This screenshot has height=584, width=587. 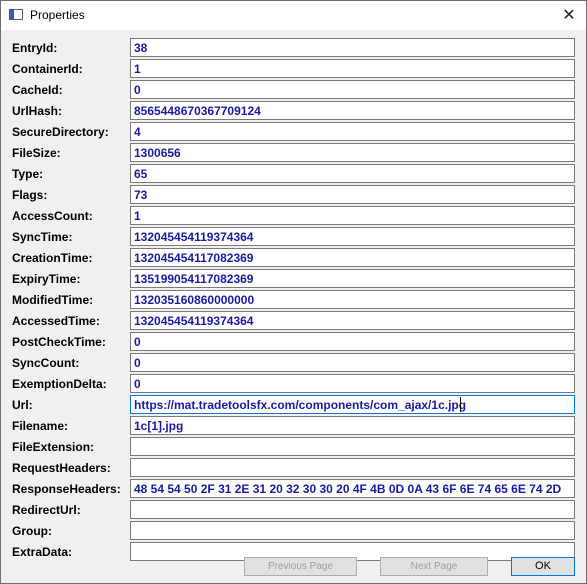 I want to click on file-extension-field, so click(x=352, y=446).